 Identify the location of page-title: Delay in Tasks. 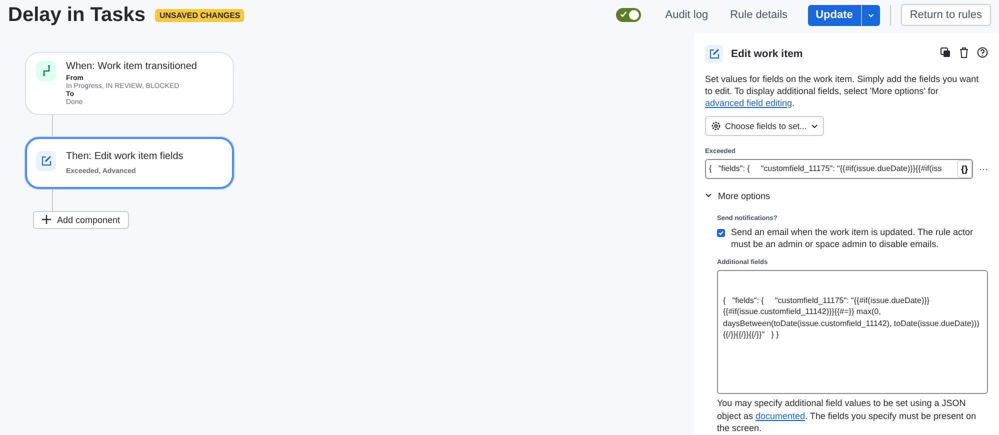
(77, 15).